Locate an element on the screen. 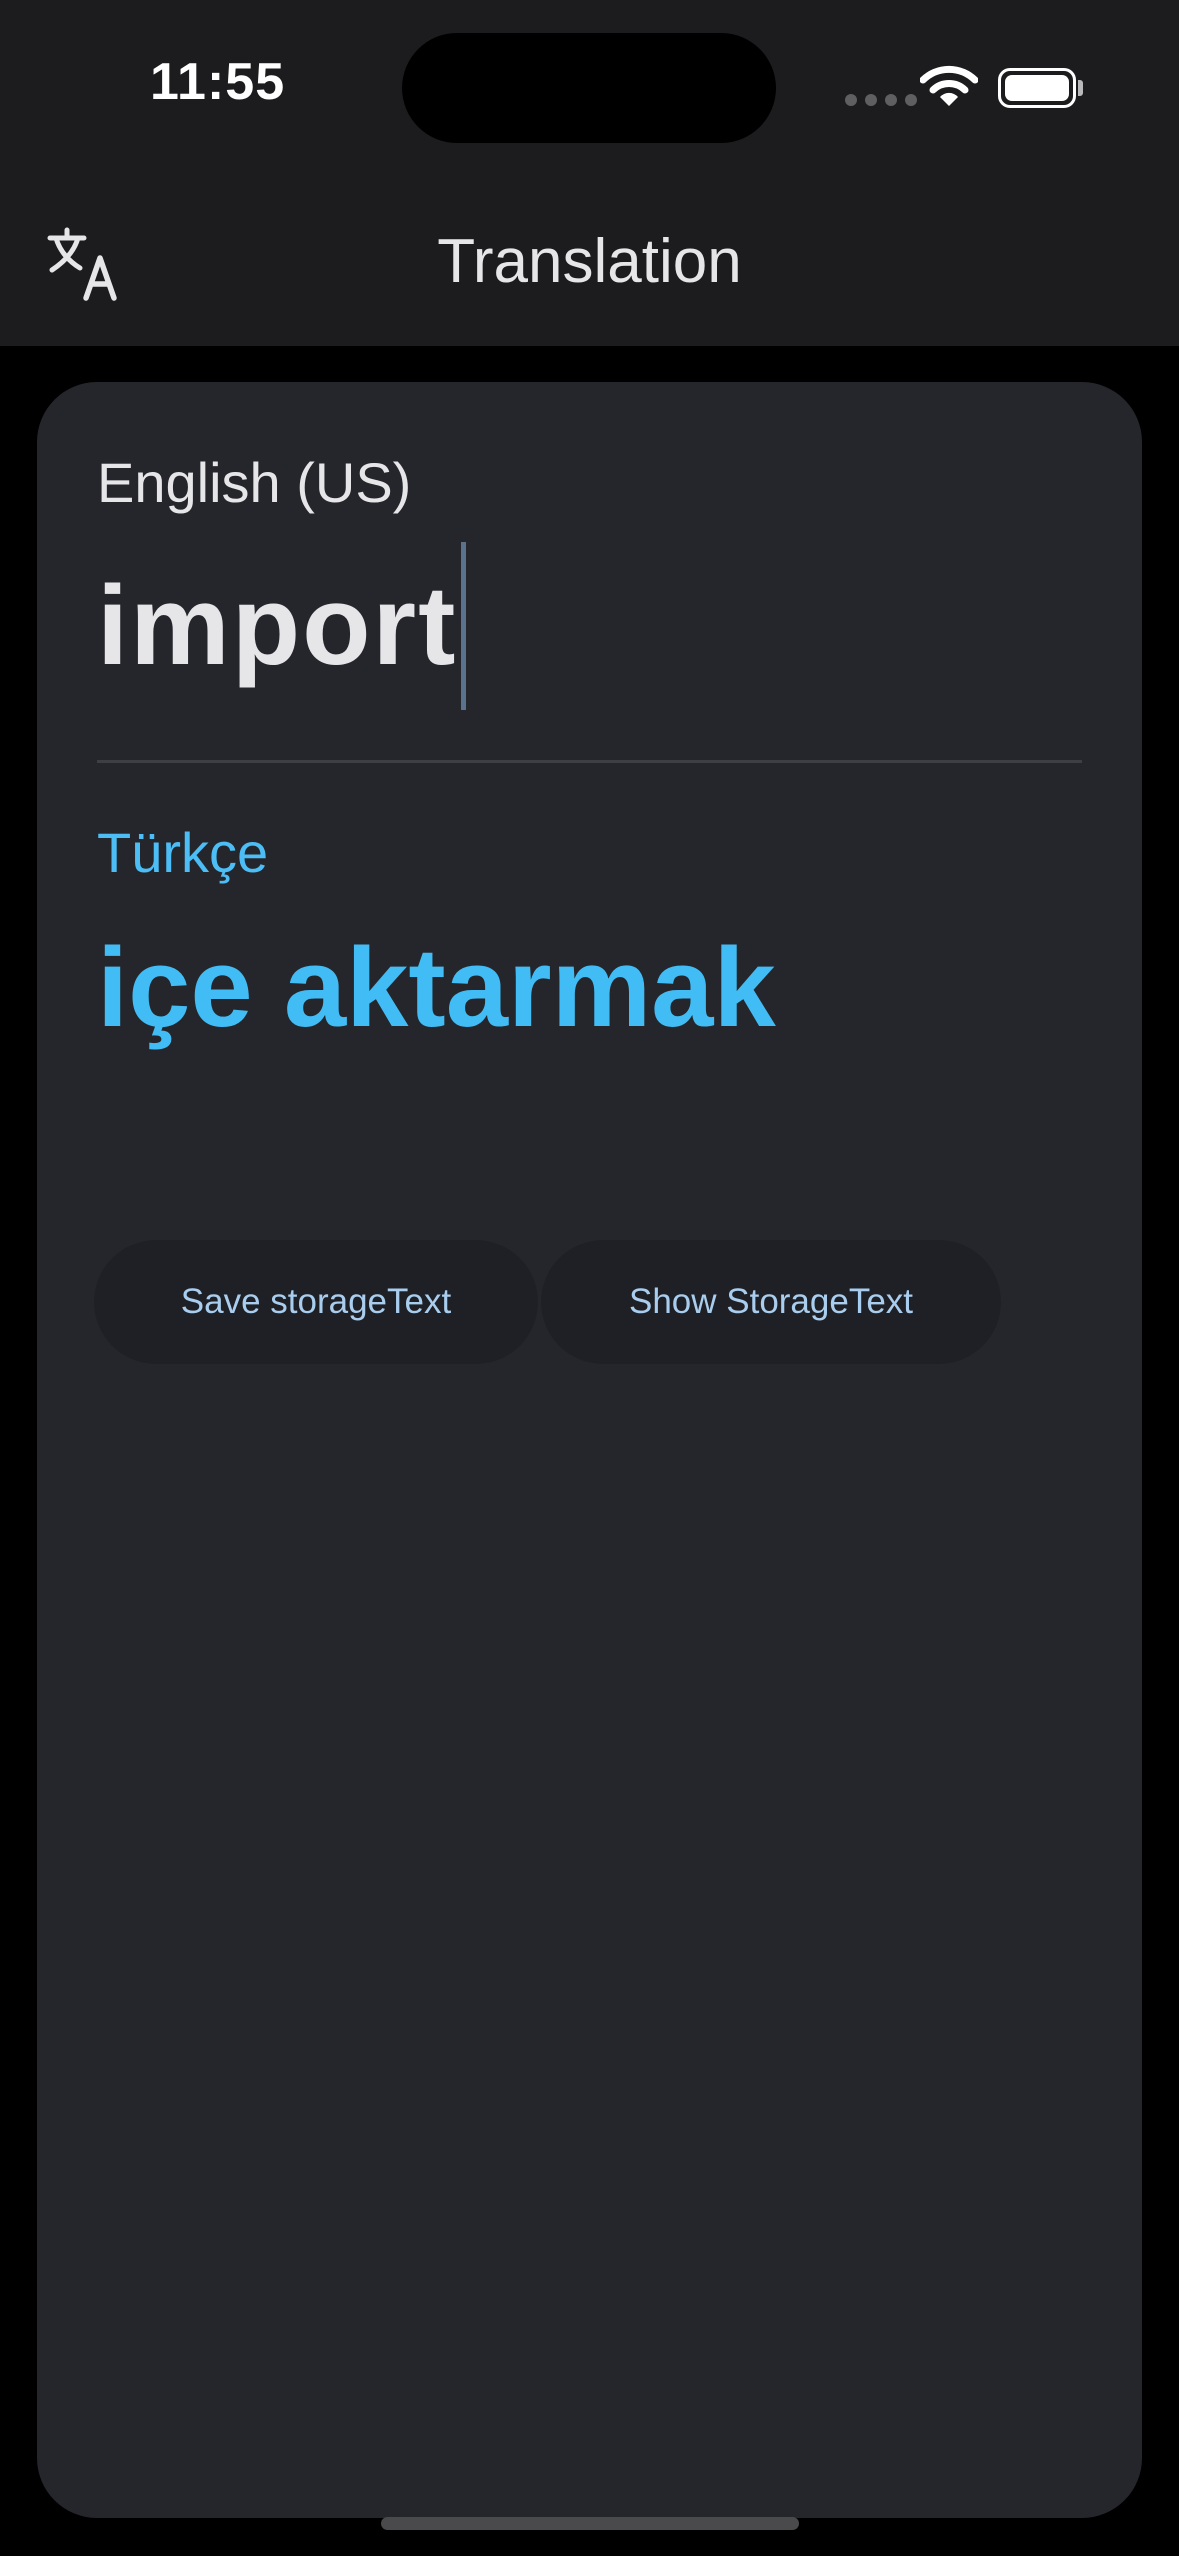  app-bar: Translation is located at coordinates (589, 262).